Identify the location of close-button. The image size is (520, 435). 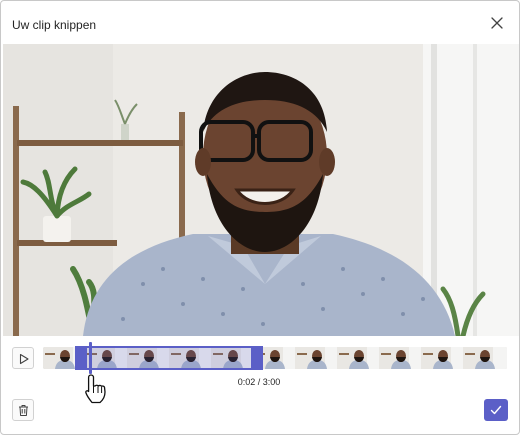
(497, 23).